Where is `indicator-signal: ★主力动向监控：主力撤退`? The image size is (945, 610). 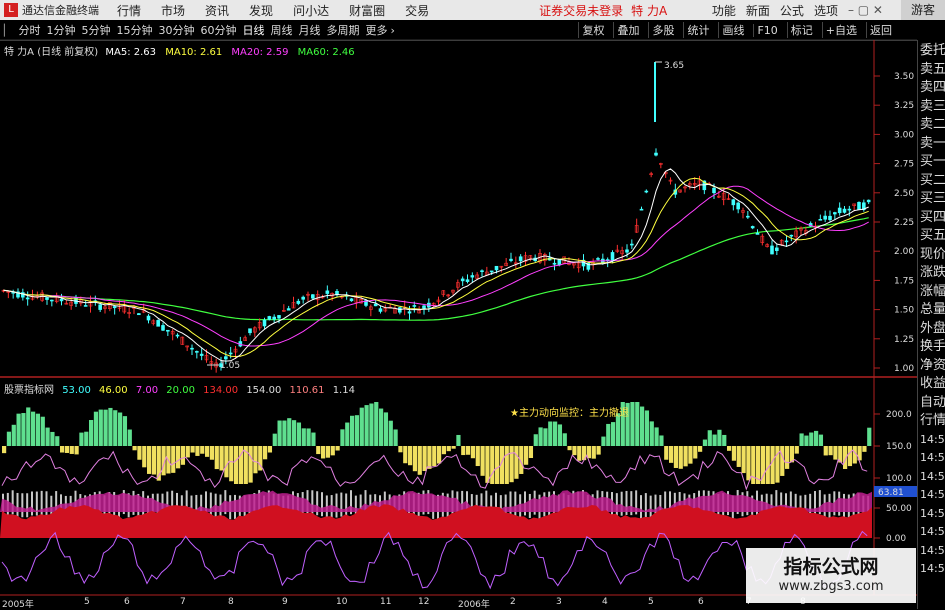 indicator-signal: ★主力动向监控：主力撤退 is located at coordinates (569, 413).